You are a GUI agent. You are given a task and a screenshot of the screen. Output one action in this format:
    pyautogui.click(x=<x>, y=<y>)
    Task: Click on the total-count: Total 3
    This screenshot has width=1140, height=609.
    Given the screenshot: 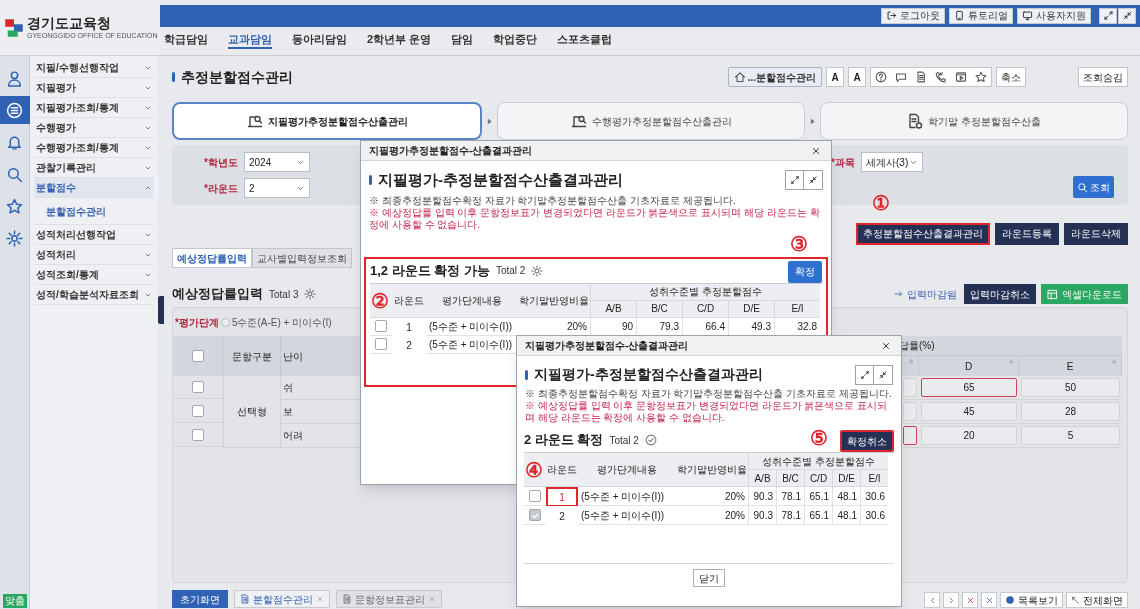 What is the action you would take?
    pyautogui.click(x=284, y=294)
    